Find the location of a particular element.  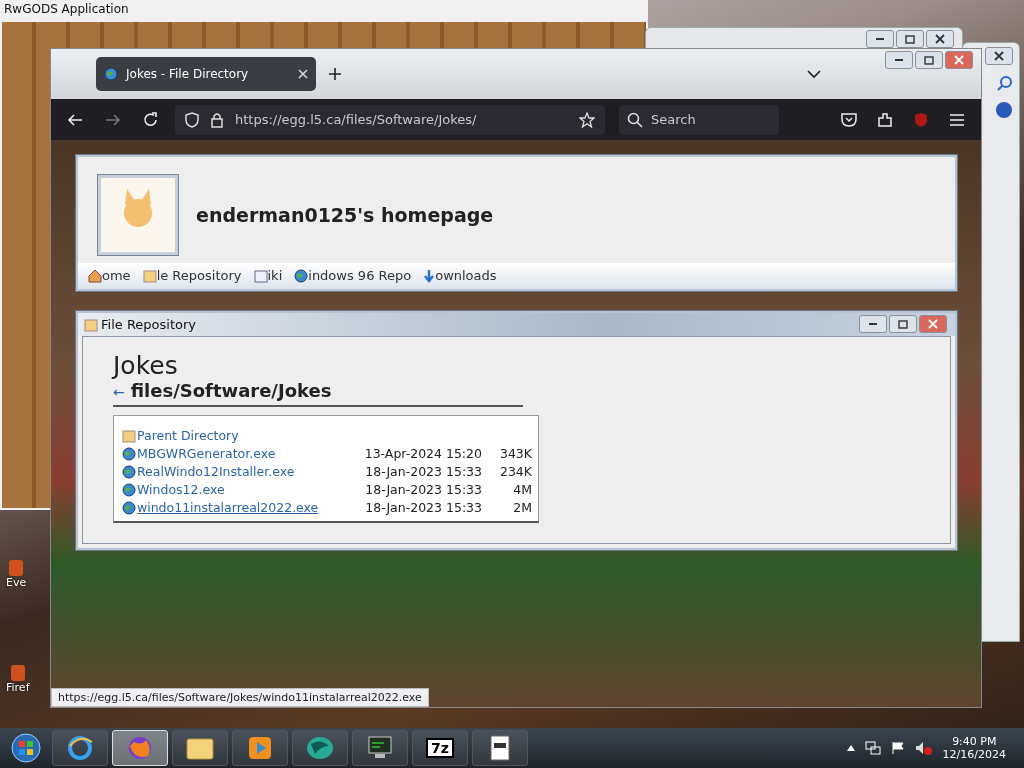

site-title: enderman0125's homepage is located at coordinates (345, 215).